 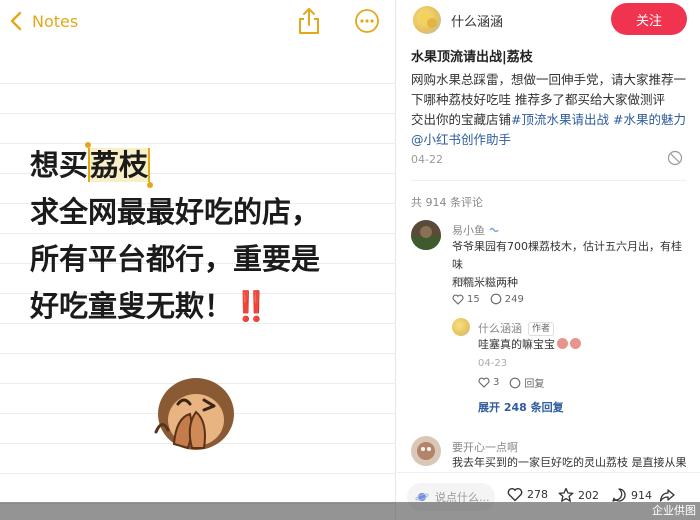 I want to click on commenter-name: 什么涵涵 作者, so click(x=516, y=328).